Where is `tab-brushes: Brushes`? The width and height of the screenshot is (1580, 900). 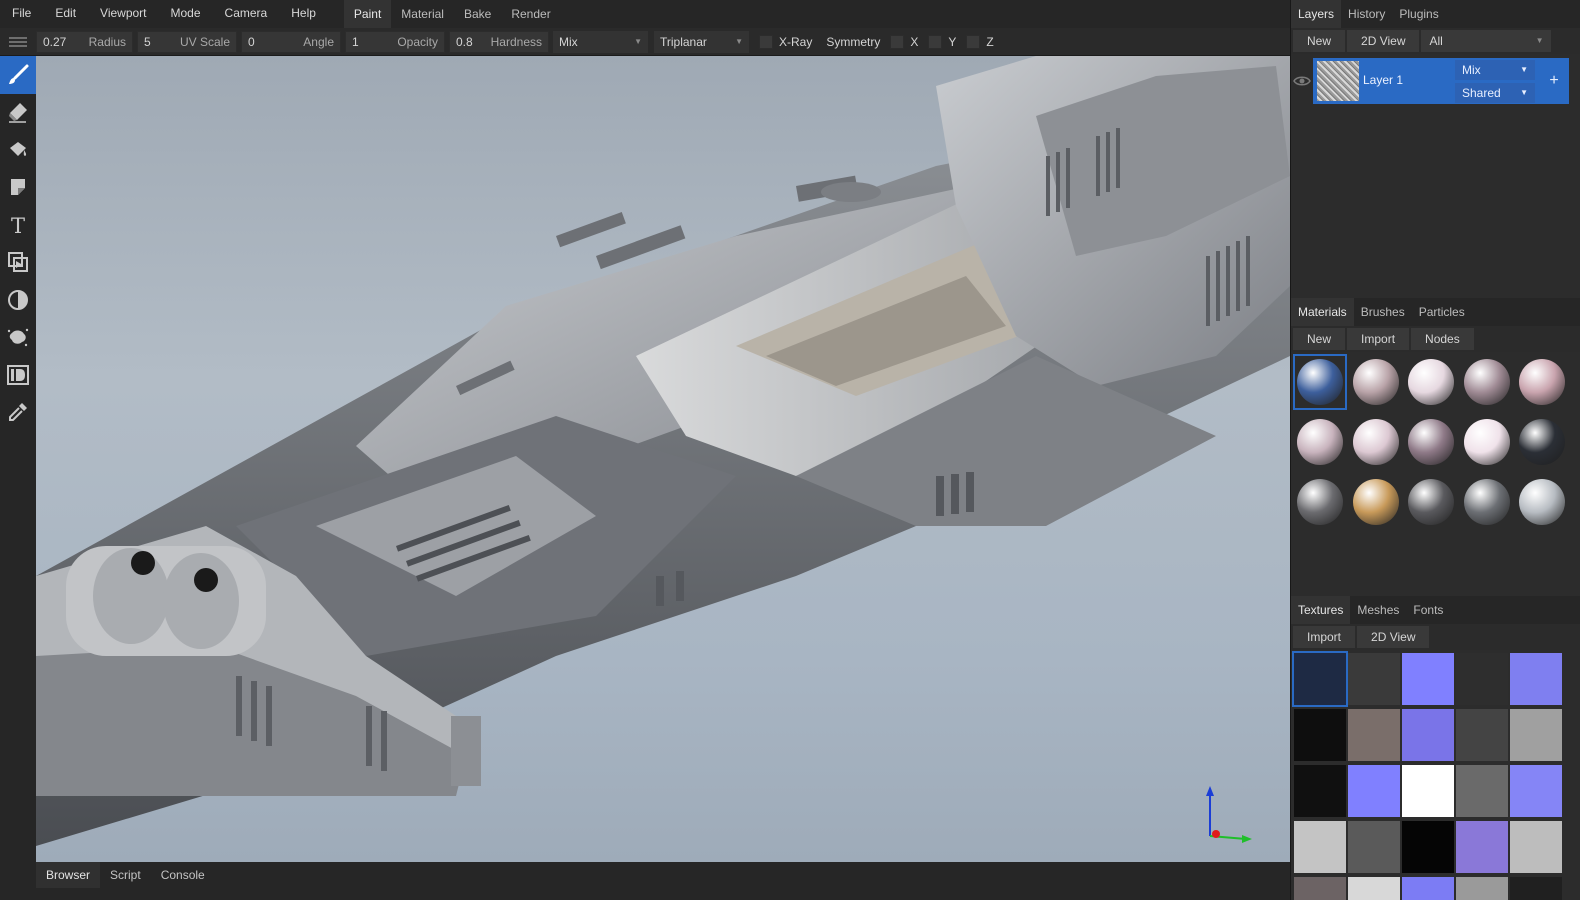 tab-brushes: Brushes is located at coordinates (1383, 312).